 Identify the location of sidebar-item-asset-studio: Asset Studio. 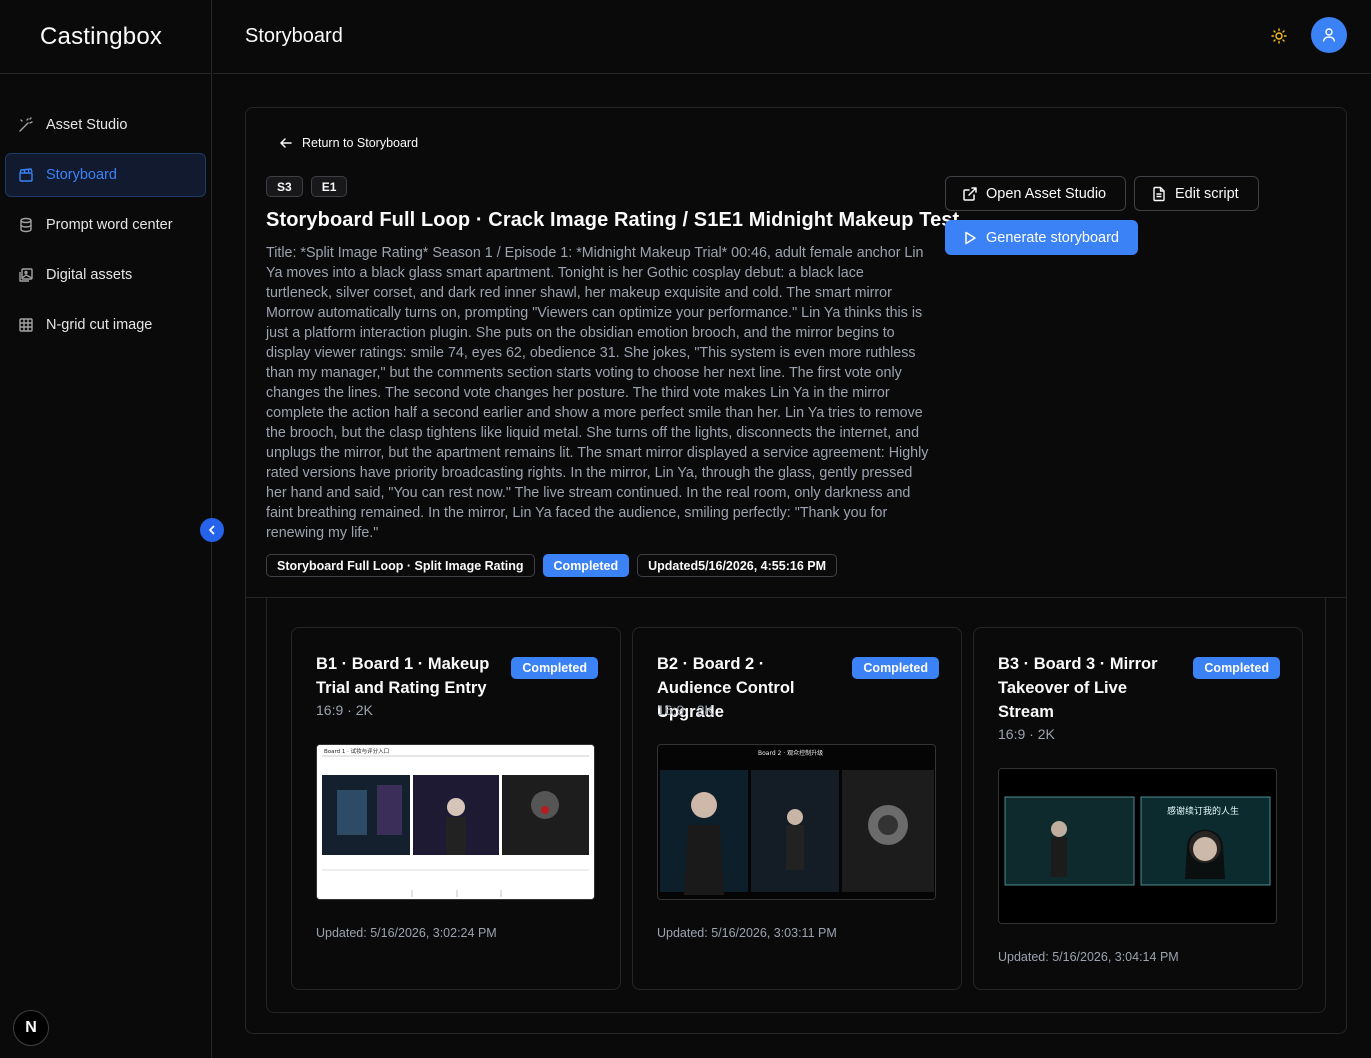
(105, 125).